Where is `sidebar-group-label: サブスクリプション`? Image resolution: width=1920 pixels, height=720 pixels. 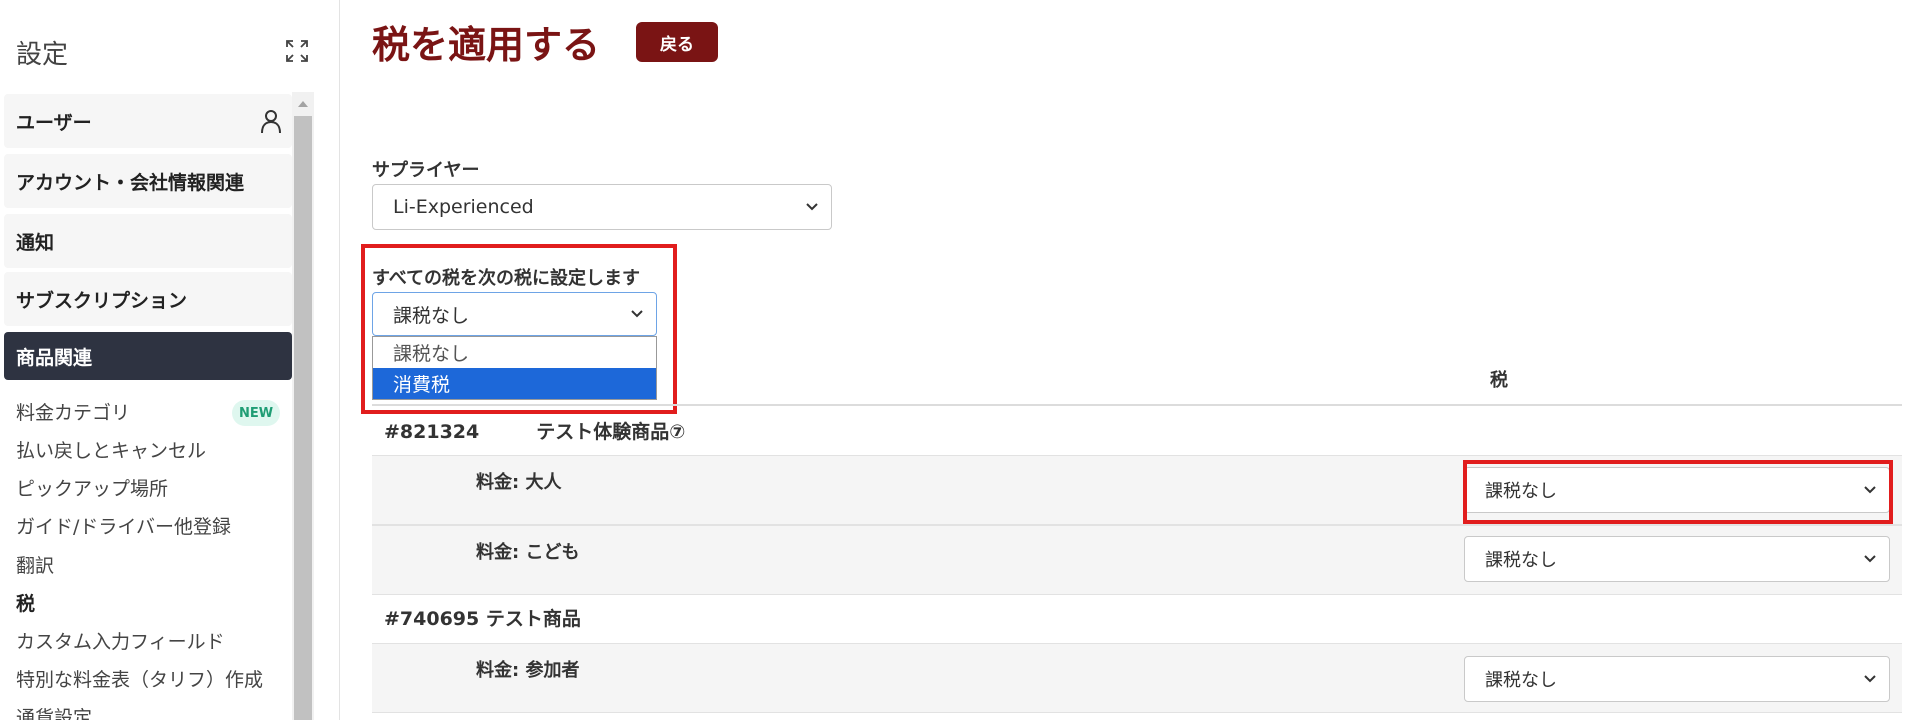 sidebar-group-label: サブスクリプション is located at coordinates (102, 300).